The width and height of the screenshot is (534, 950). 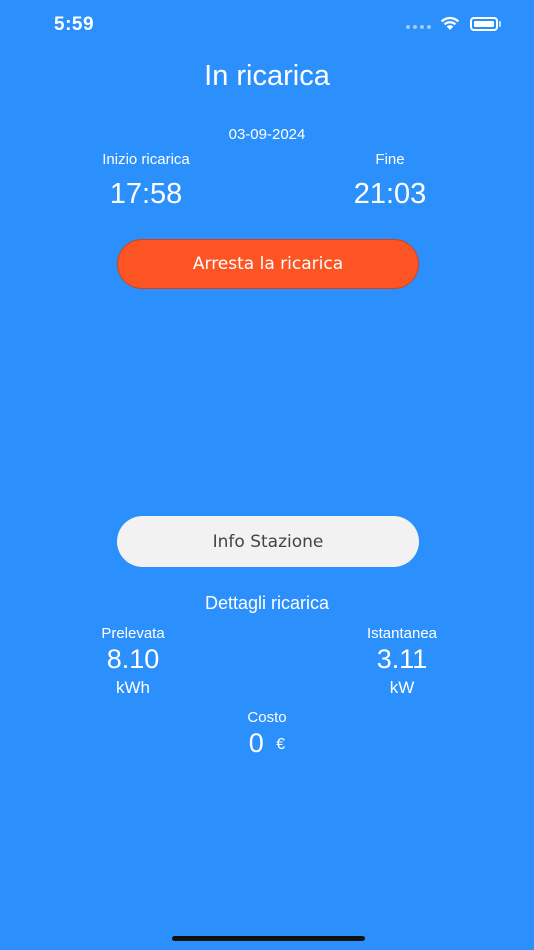 I want to click on end-label: Fine, so click(x=390, y=159).